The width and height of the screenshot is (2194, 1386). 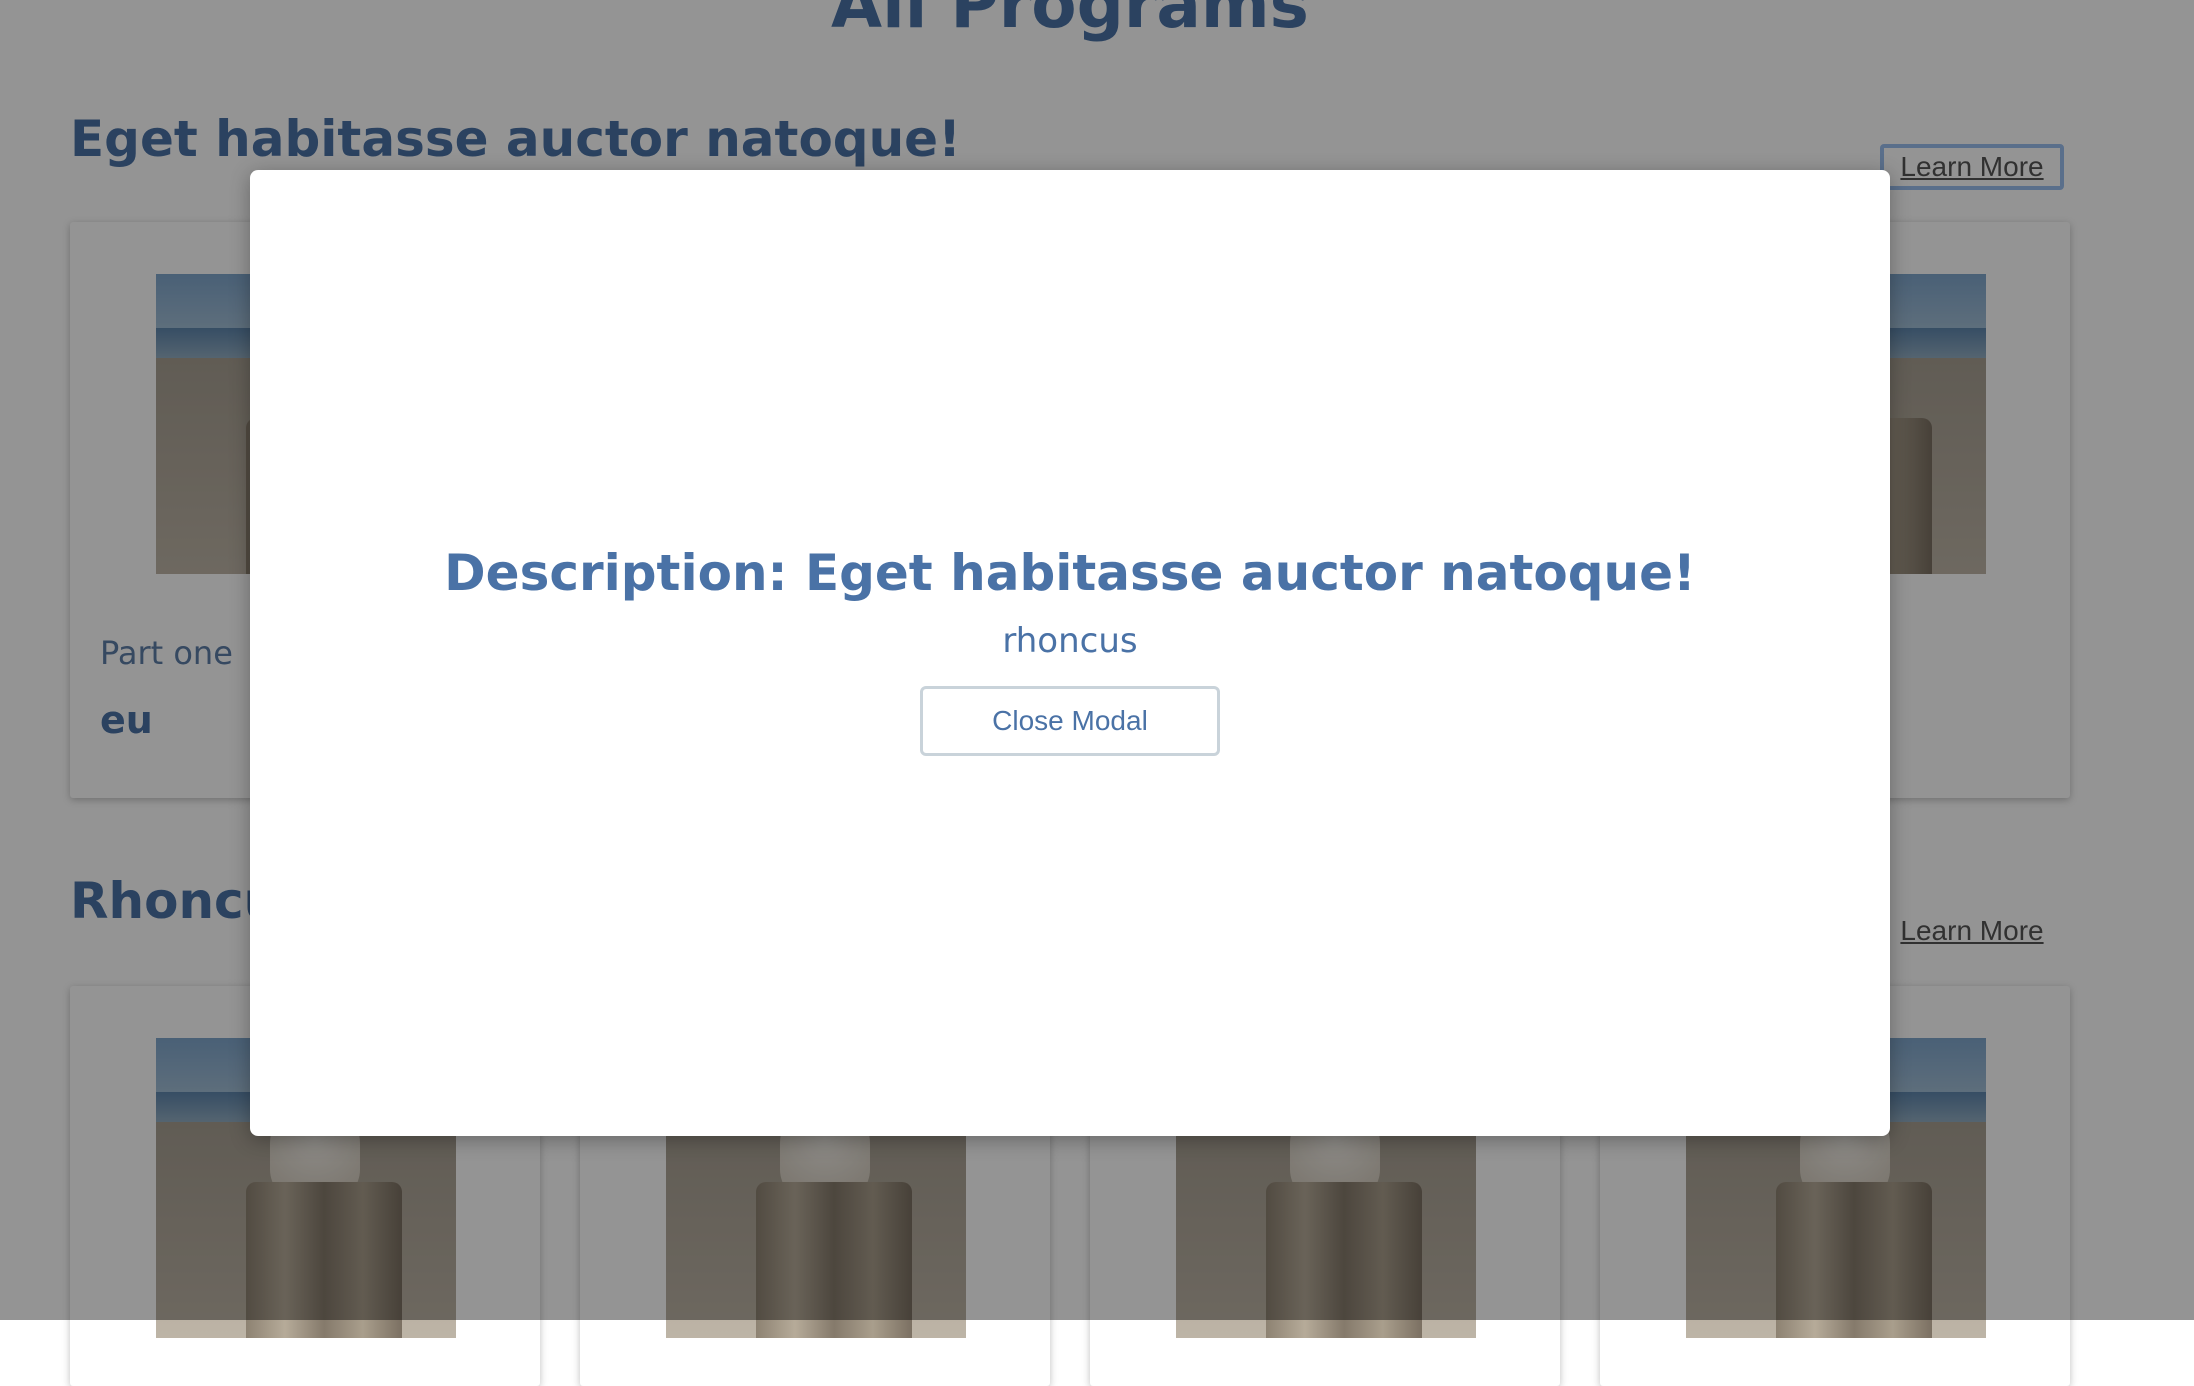 What do you see at coordinates (1070, 721) in the screenshot?
I see `close-modal-button: Close Modal` at bounding box center [1070, 721].